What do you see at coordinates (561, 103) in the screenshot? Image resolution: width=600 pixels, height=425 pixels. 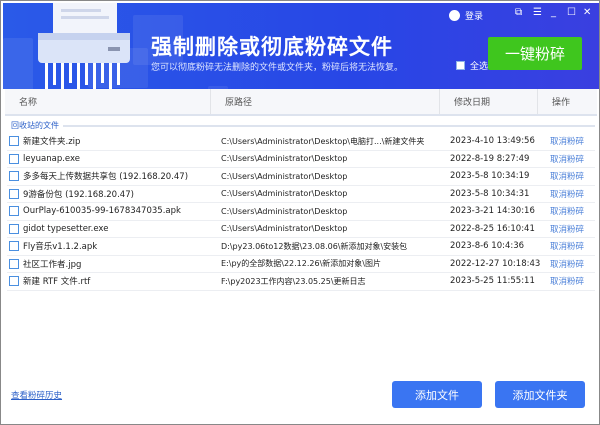 I see `column-action: 操作` at bounding box center [561, 103].